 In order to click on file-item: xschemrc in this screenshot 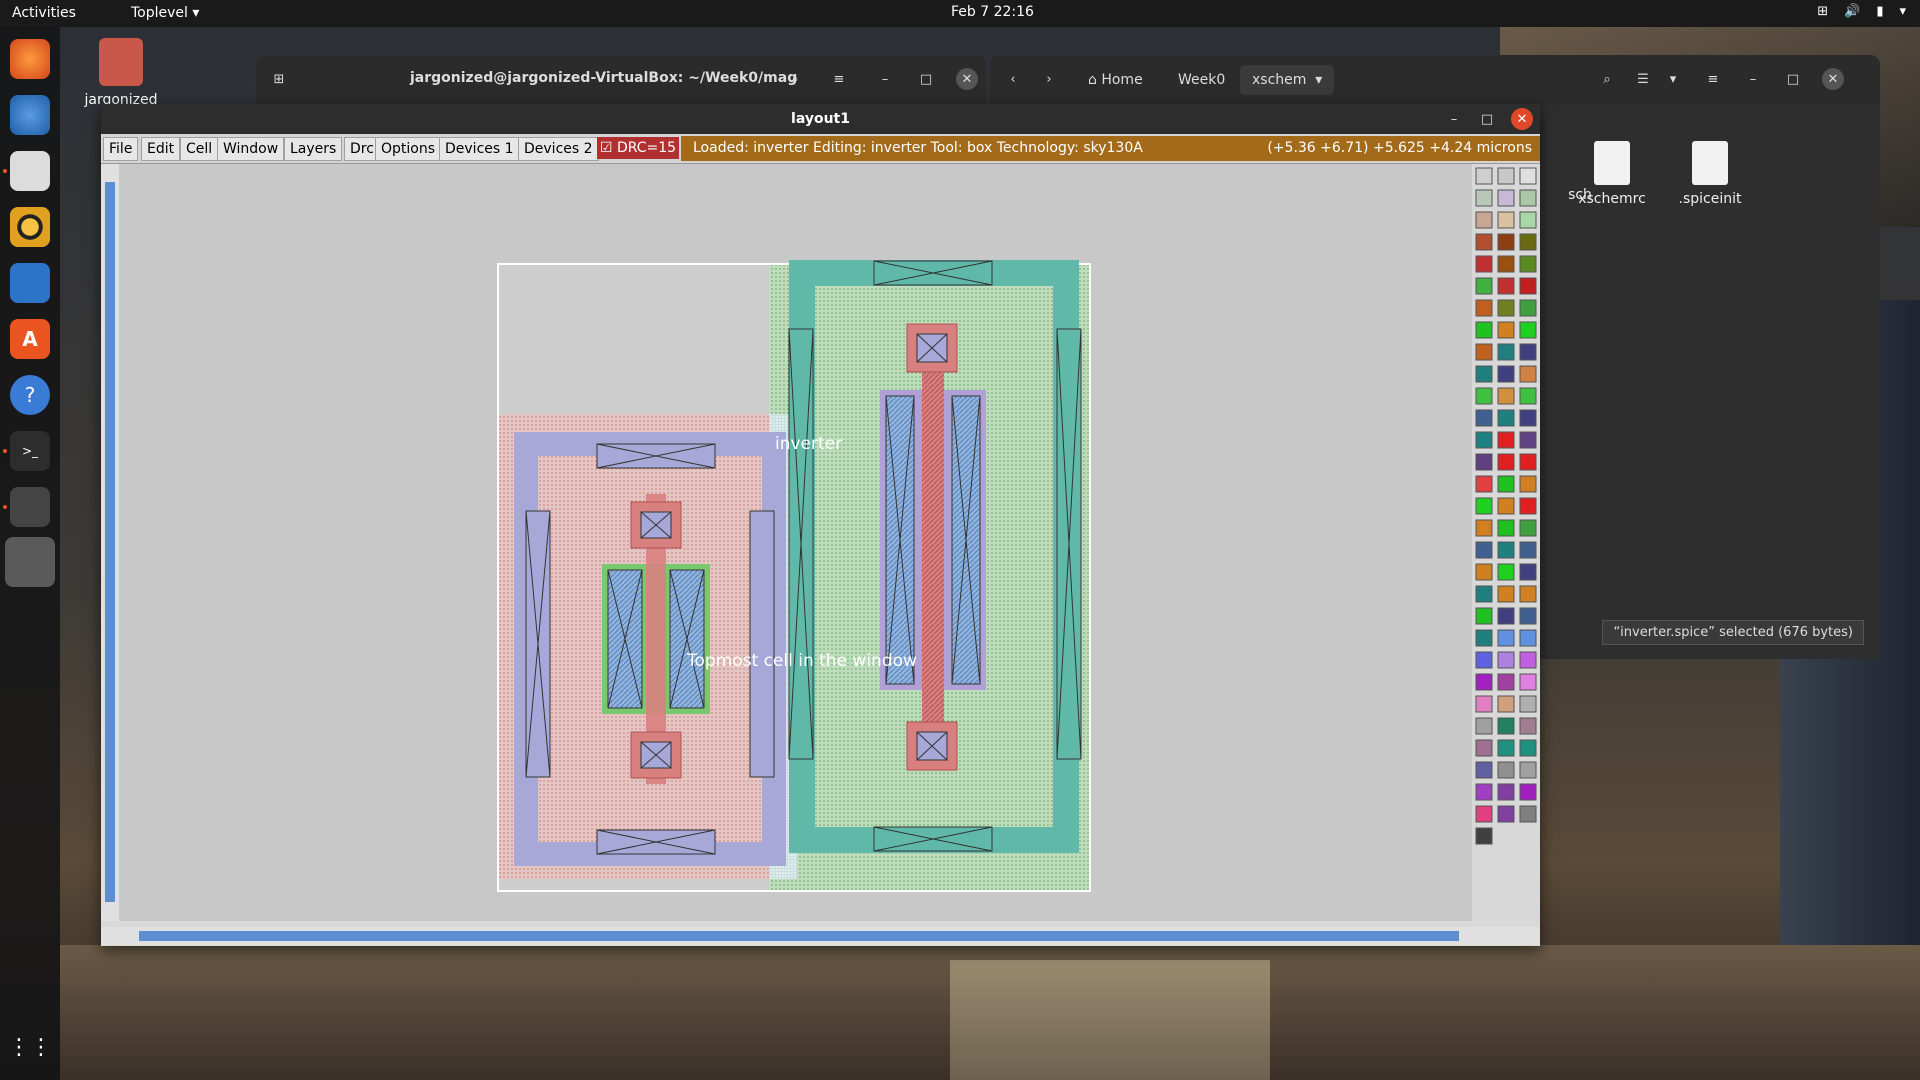, I will do `click(1612, 174)`.